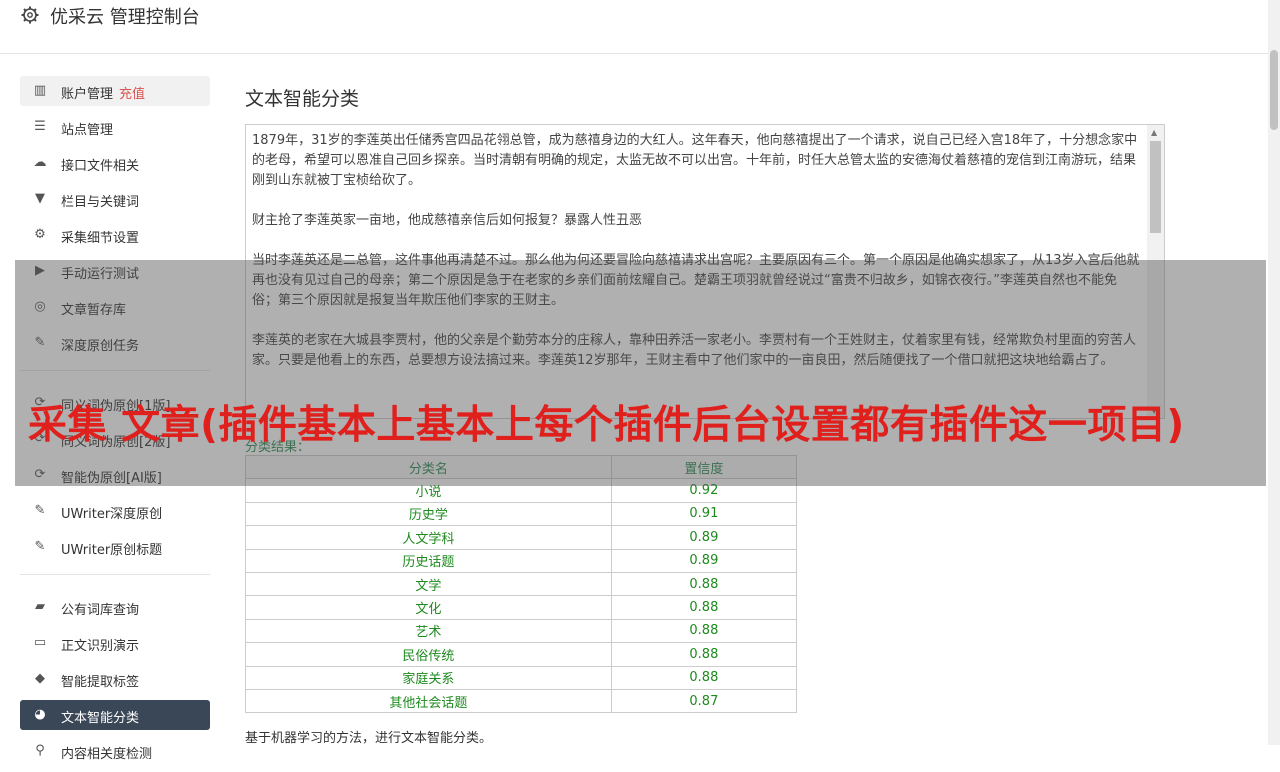 The height and width of the screenshot is (772, 1280). I want to click on sidebar-item-uwriter-deep: ✎ UWriter深度原创, so click(115, 511).